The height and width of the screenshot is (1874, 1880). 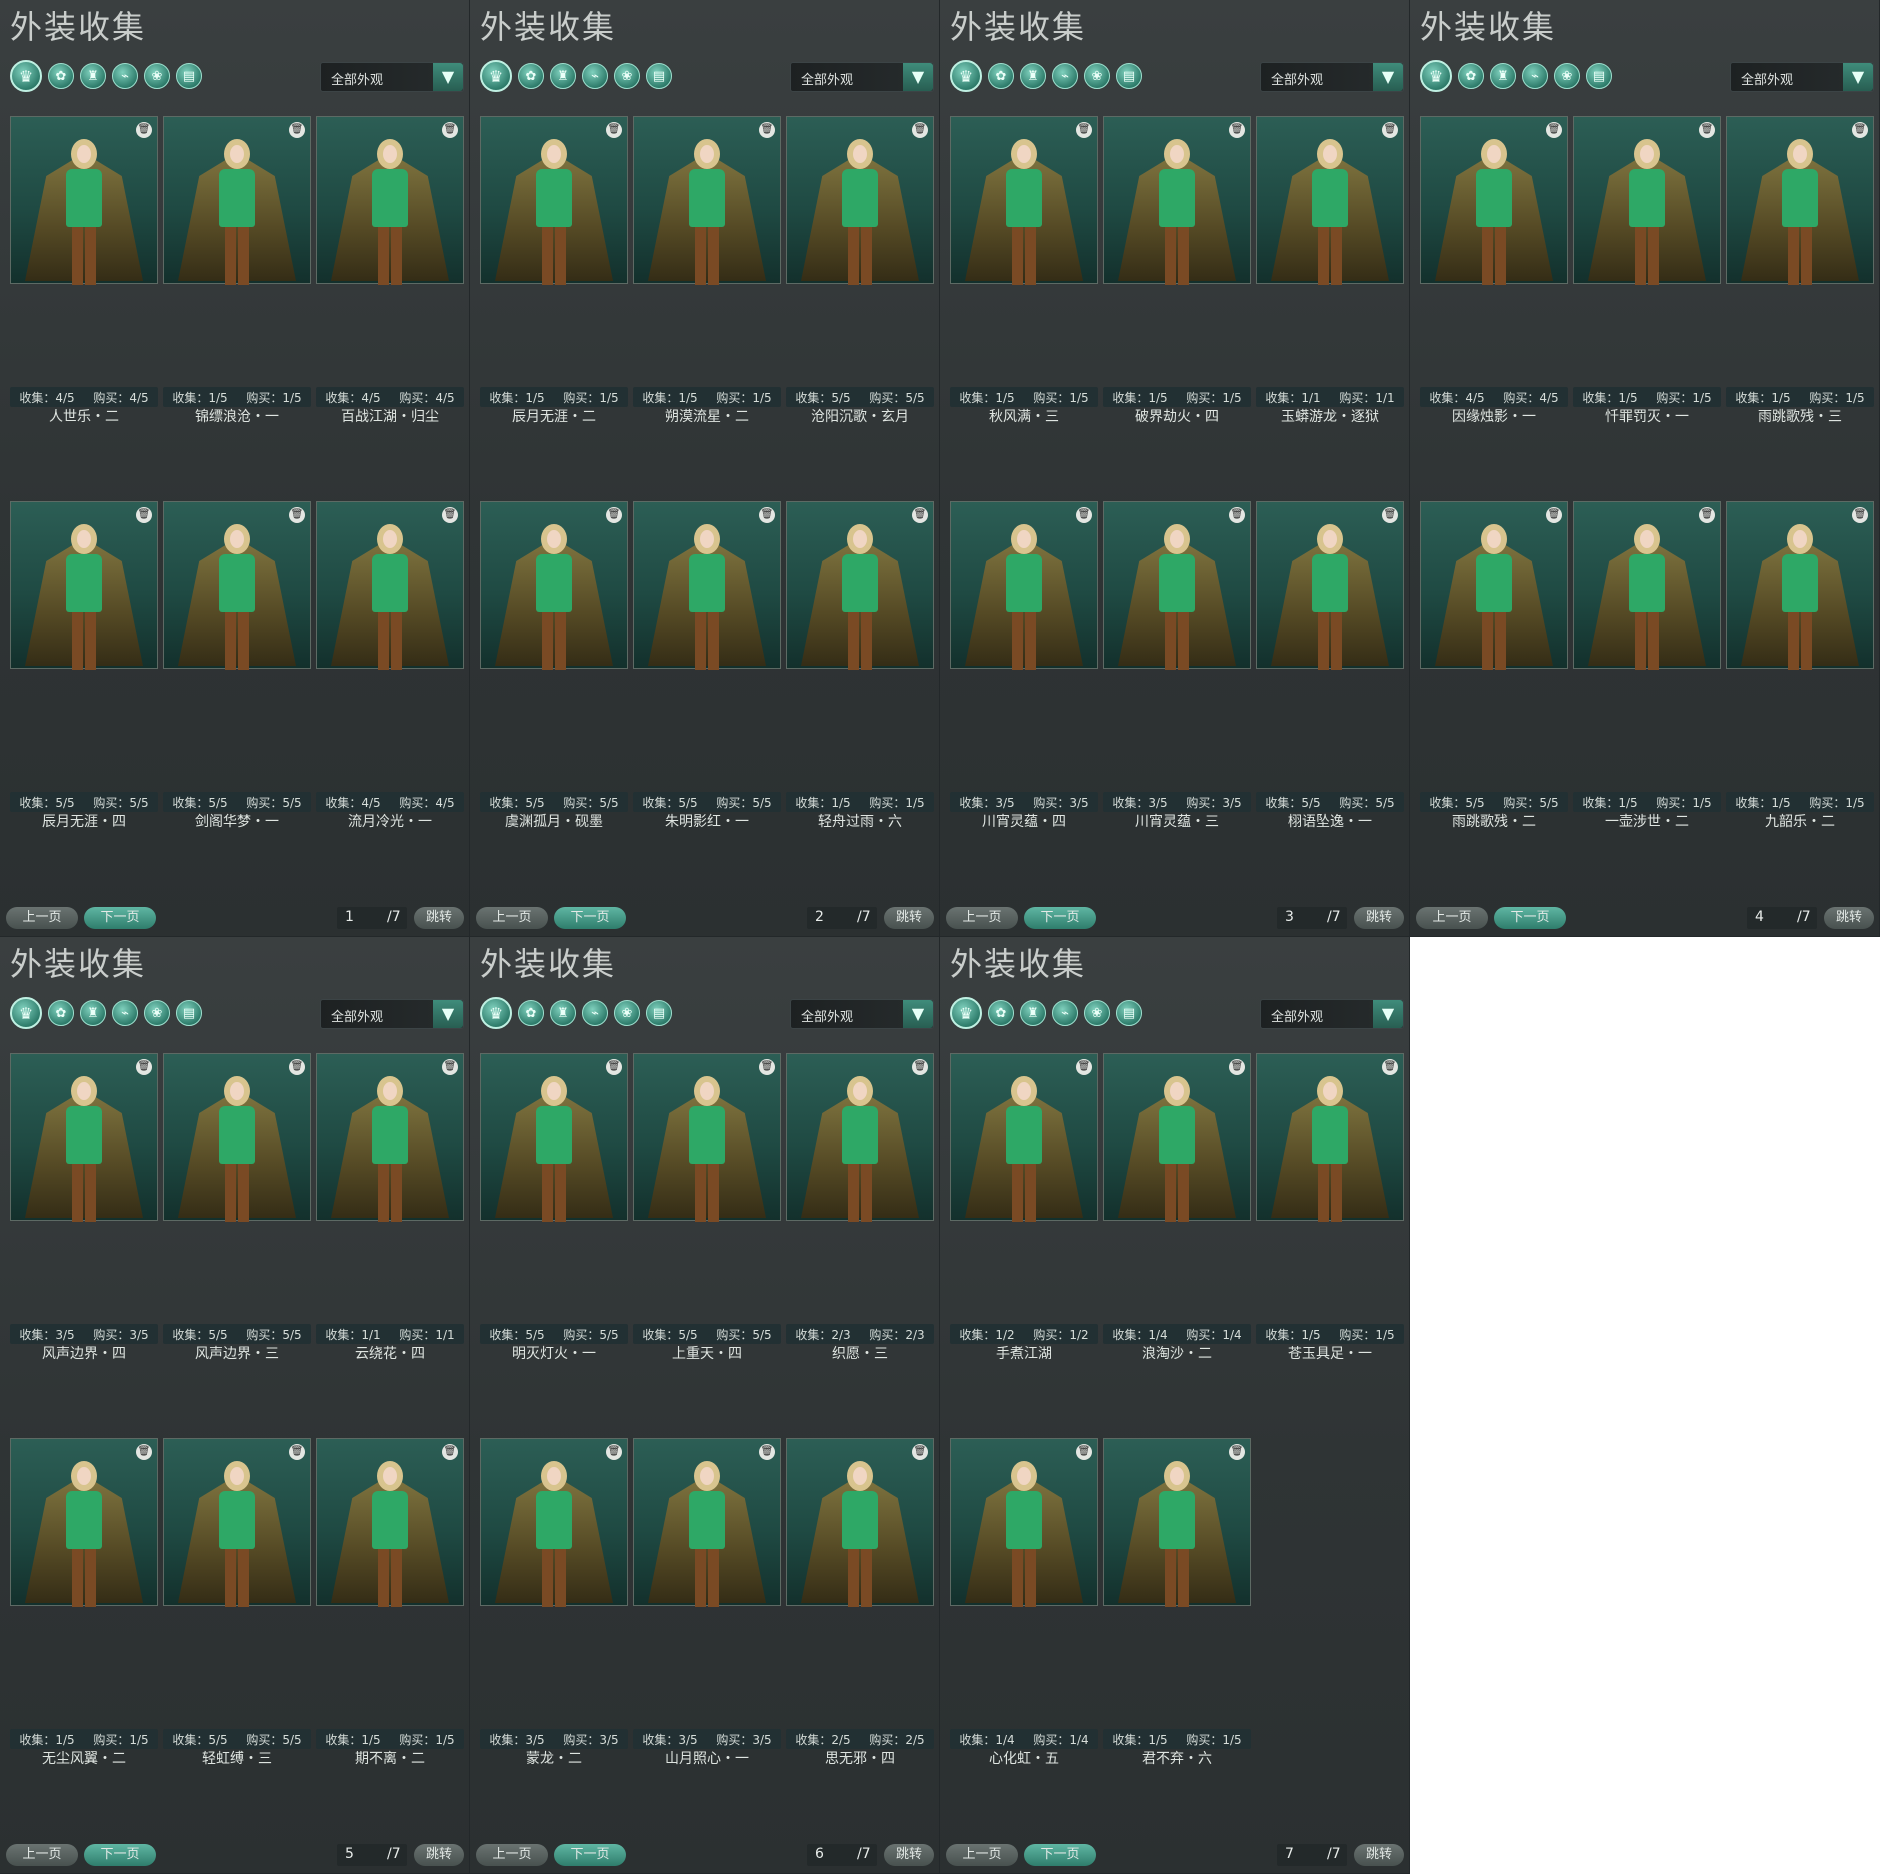 What do you see at coordinates (1782, 918) in the screenshot?
I see `page-input: 4 /7` at bounding box center [1782, 918].